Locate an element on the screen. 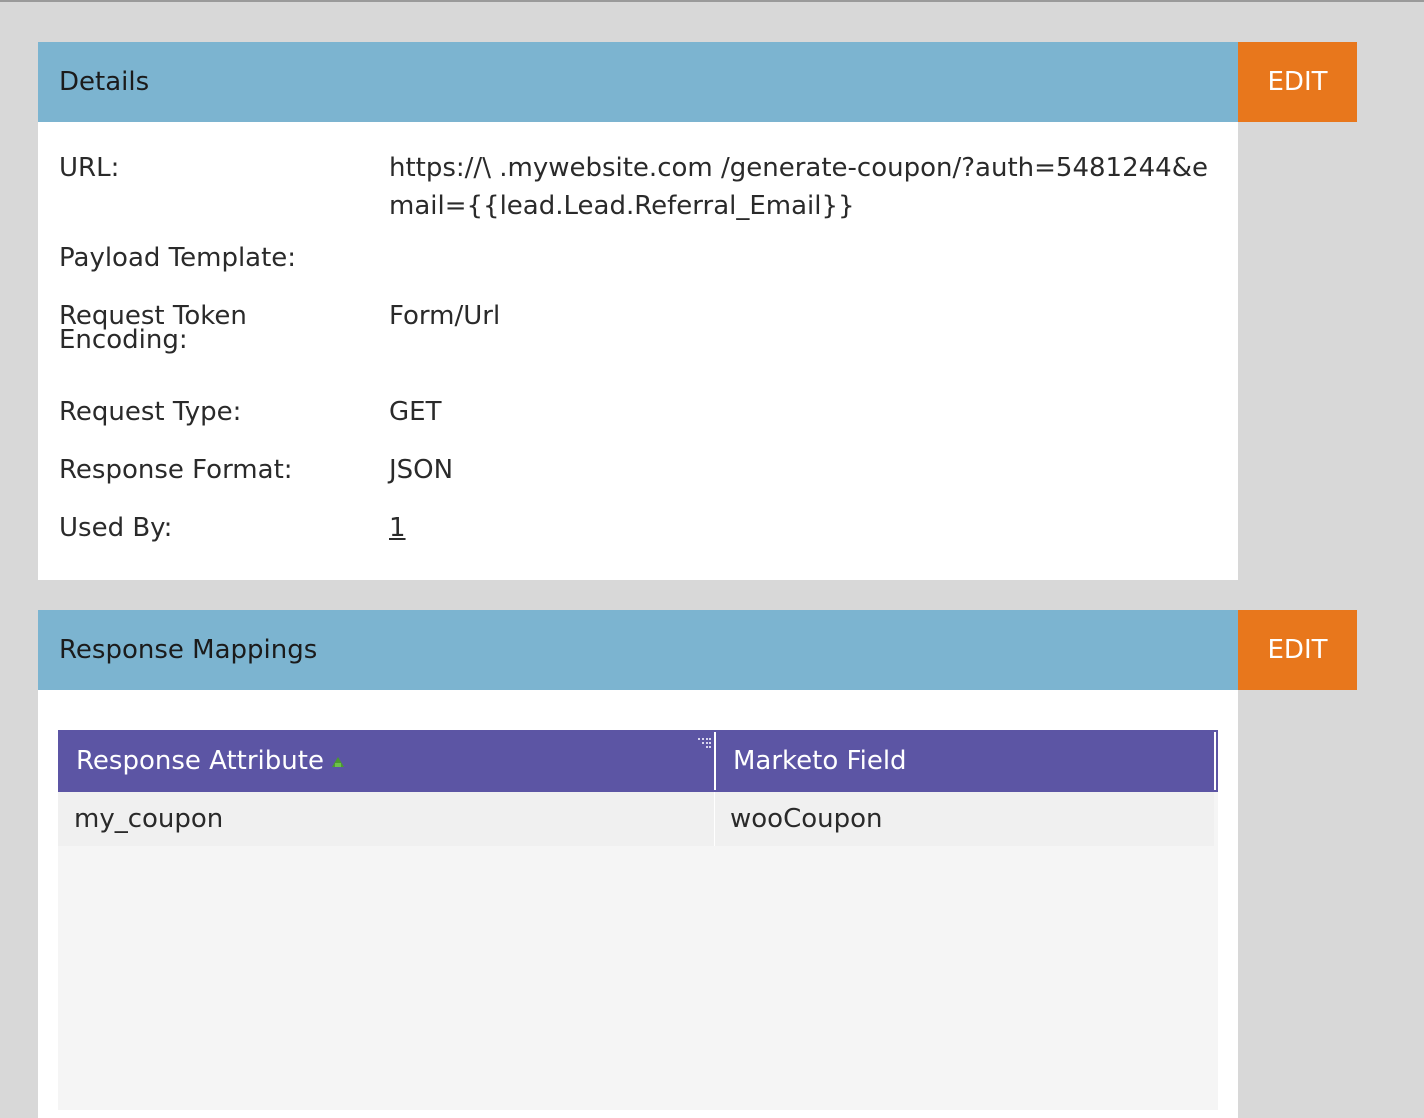  table-row: my_coupon wooCoupon is located at coordinates (636, 819).